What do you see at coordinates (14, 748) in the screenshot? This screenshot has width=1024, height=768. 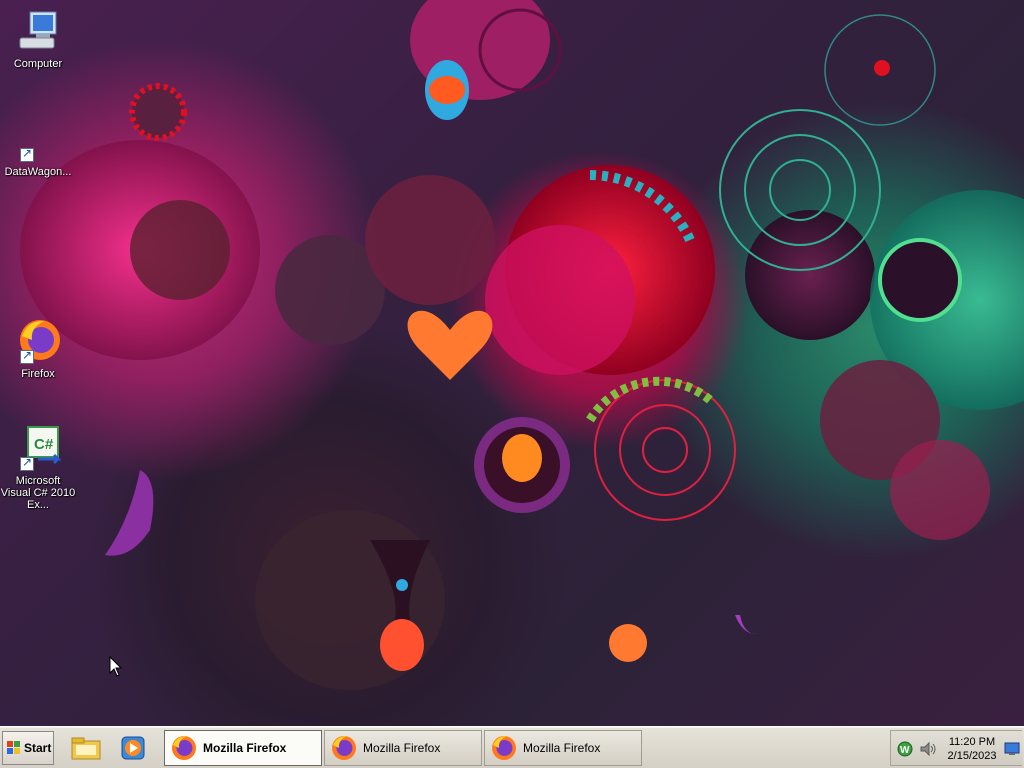 I see `windows-flag-icon` at bounding box center [14, 748].